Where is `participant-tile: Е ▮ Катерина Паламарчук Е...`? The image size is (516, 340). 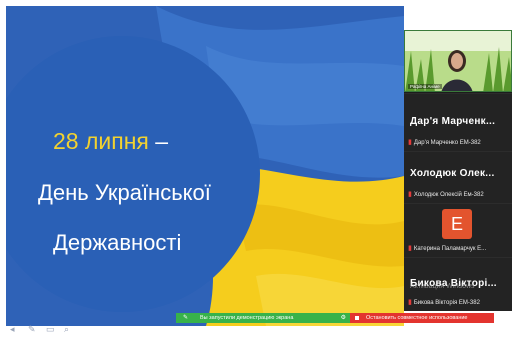
participant-tile: Е ▮ Катерина Паламарчук Е... is located at coordinates (458, 230).